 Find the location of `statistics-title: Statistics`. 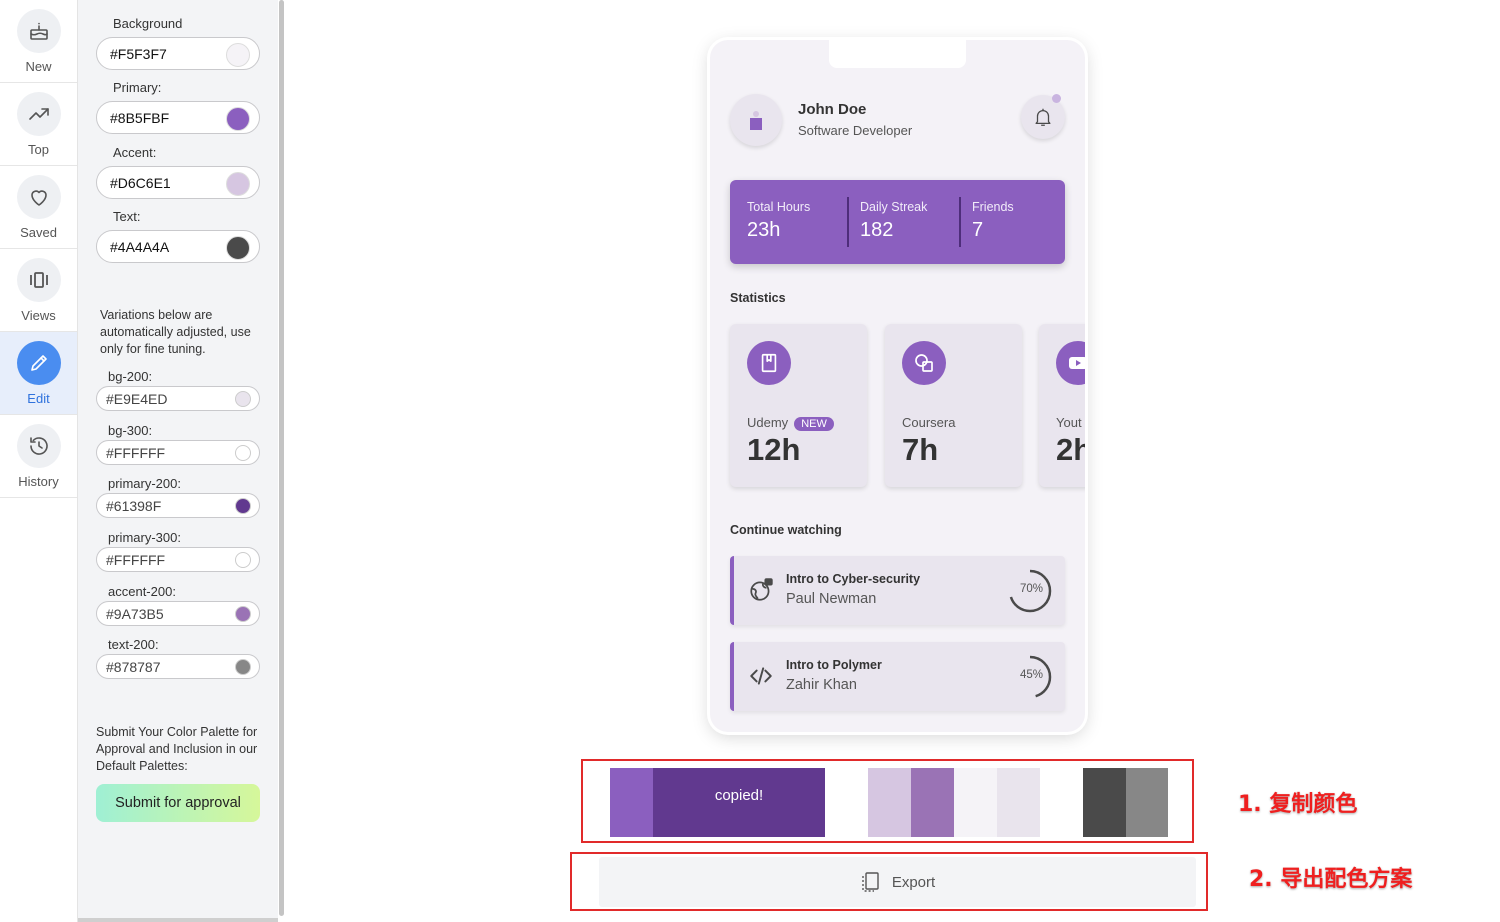

statistics-title: Statistics is located at coordinates (758, 298).